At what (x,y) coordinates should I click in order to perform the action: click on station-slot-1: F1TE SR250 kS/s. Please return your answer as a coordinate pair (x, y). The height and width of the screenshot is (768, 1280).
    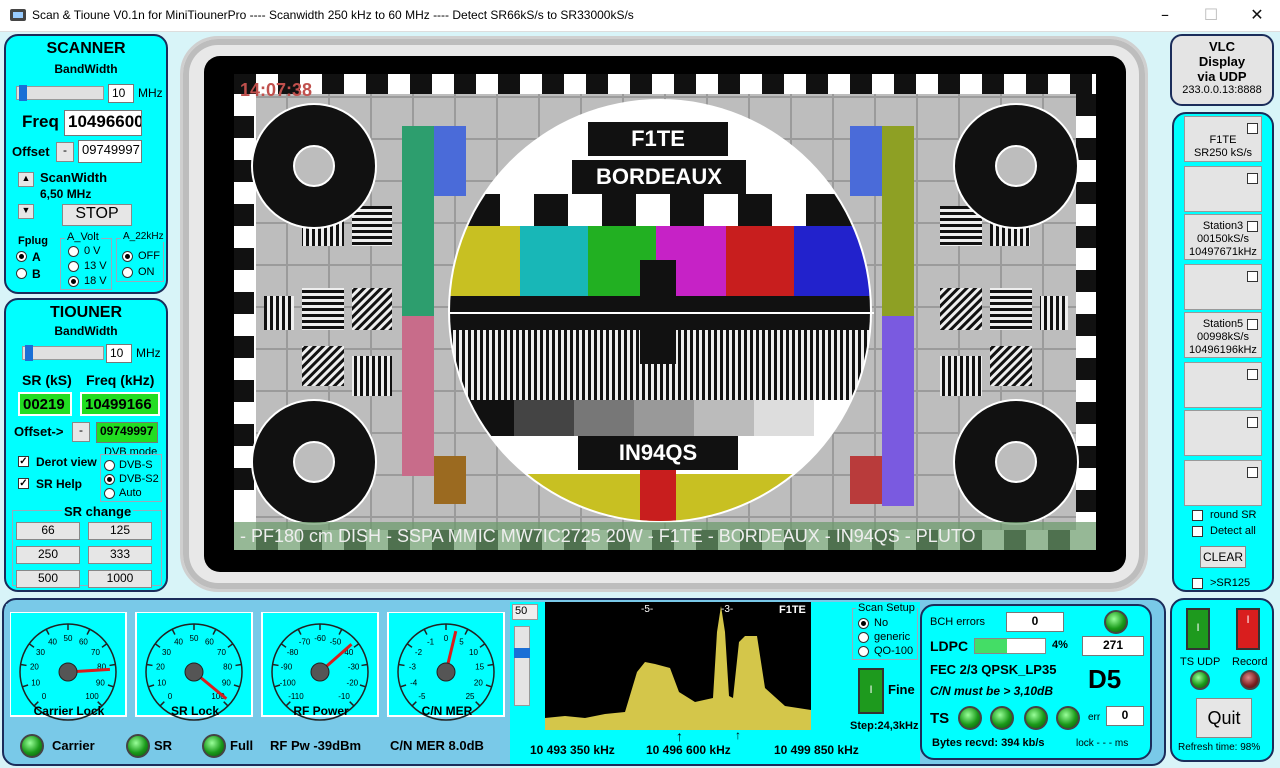
    Looking at the image, I should click on (1223, 139).